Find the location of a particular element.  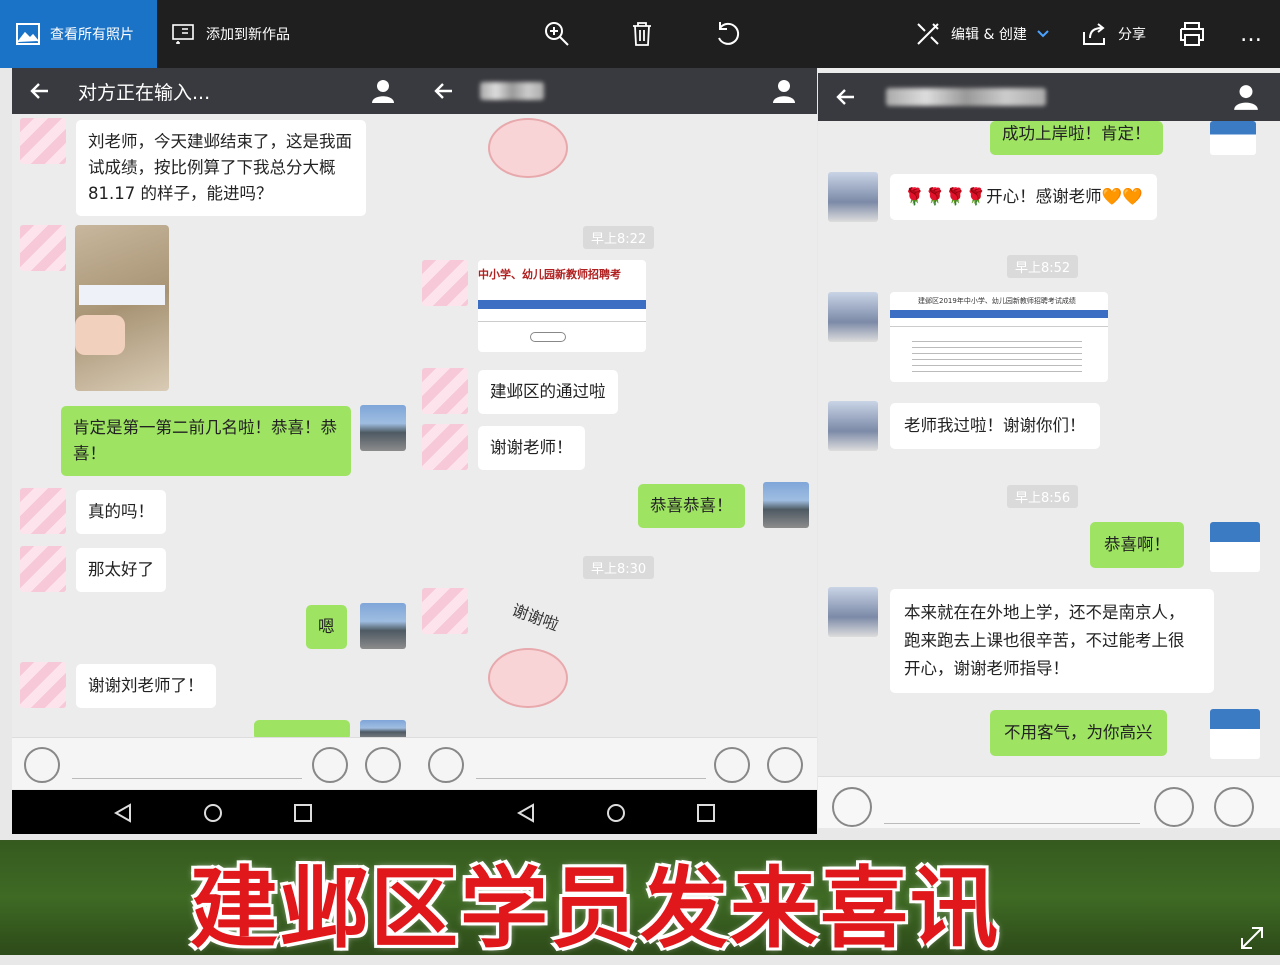

zoom-in-button is located at coordinates (557, 34).